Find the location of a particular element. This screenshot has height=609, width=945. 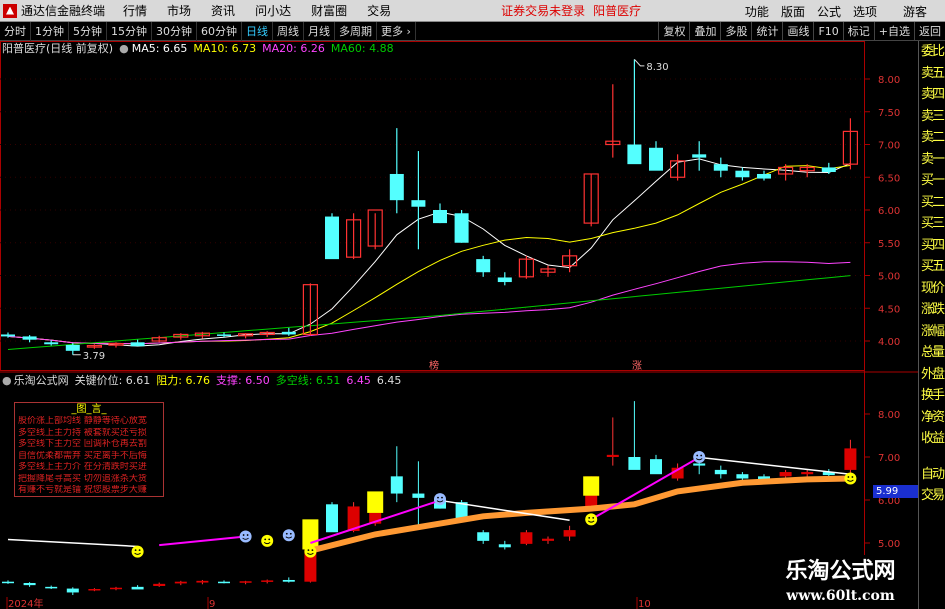

tool-f10: F10 is located at coordinates (827, 31).